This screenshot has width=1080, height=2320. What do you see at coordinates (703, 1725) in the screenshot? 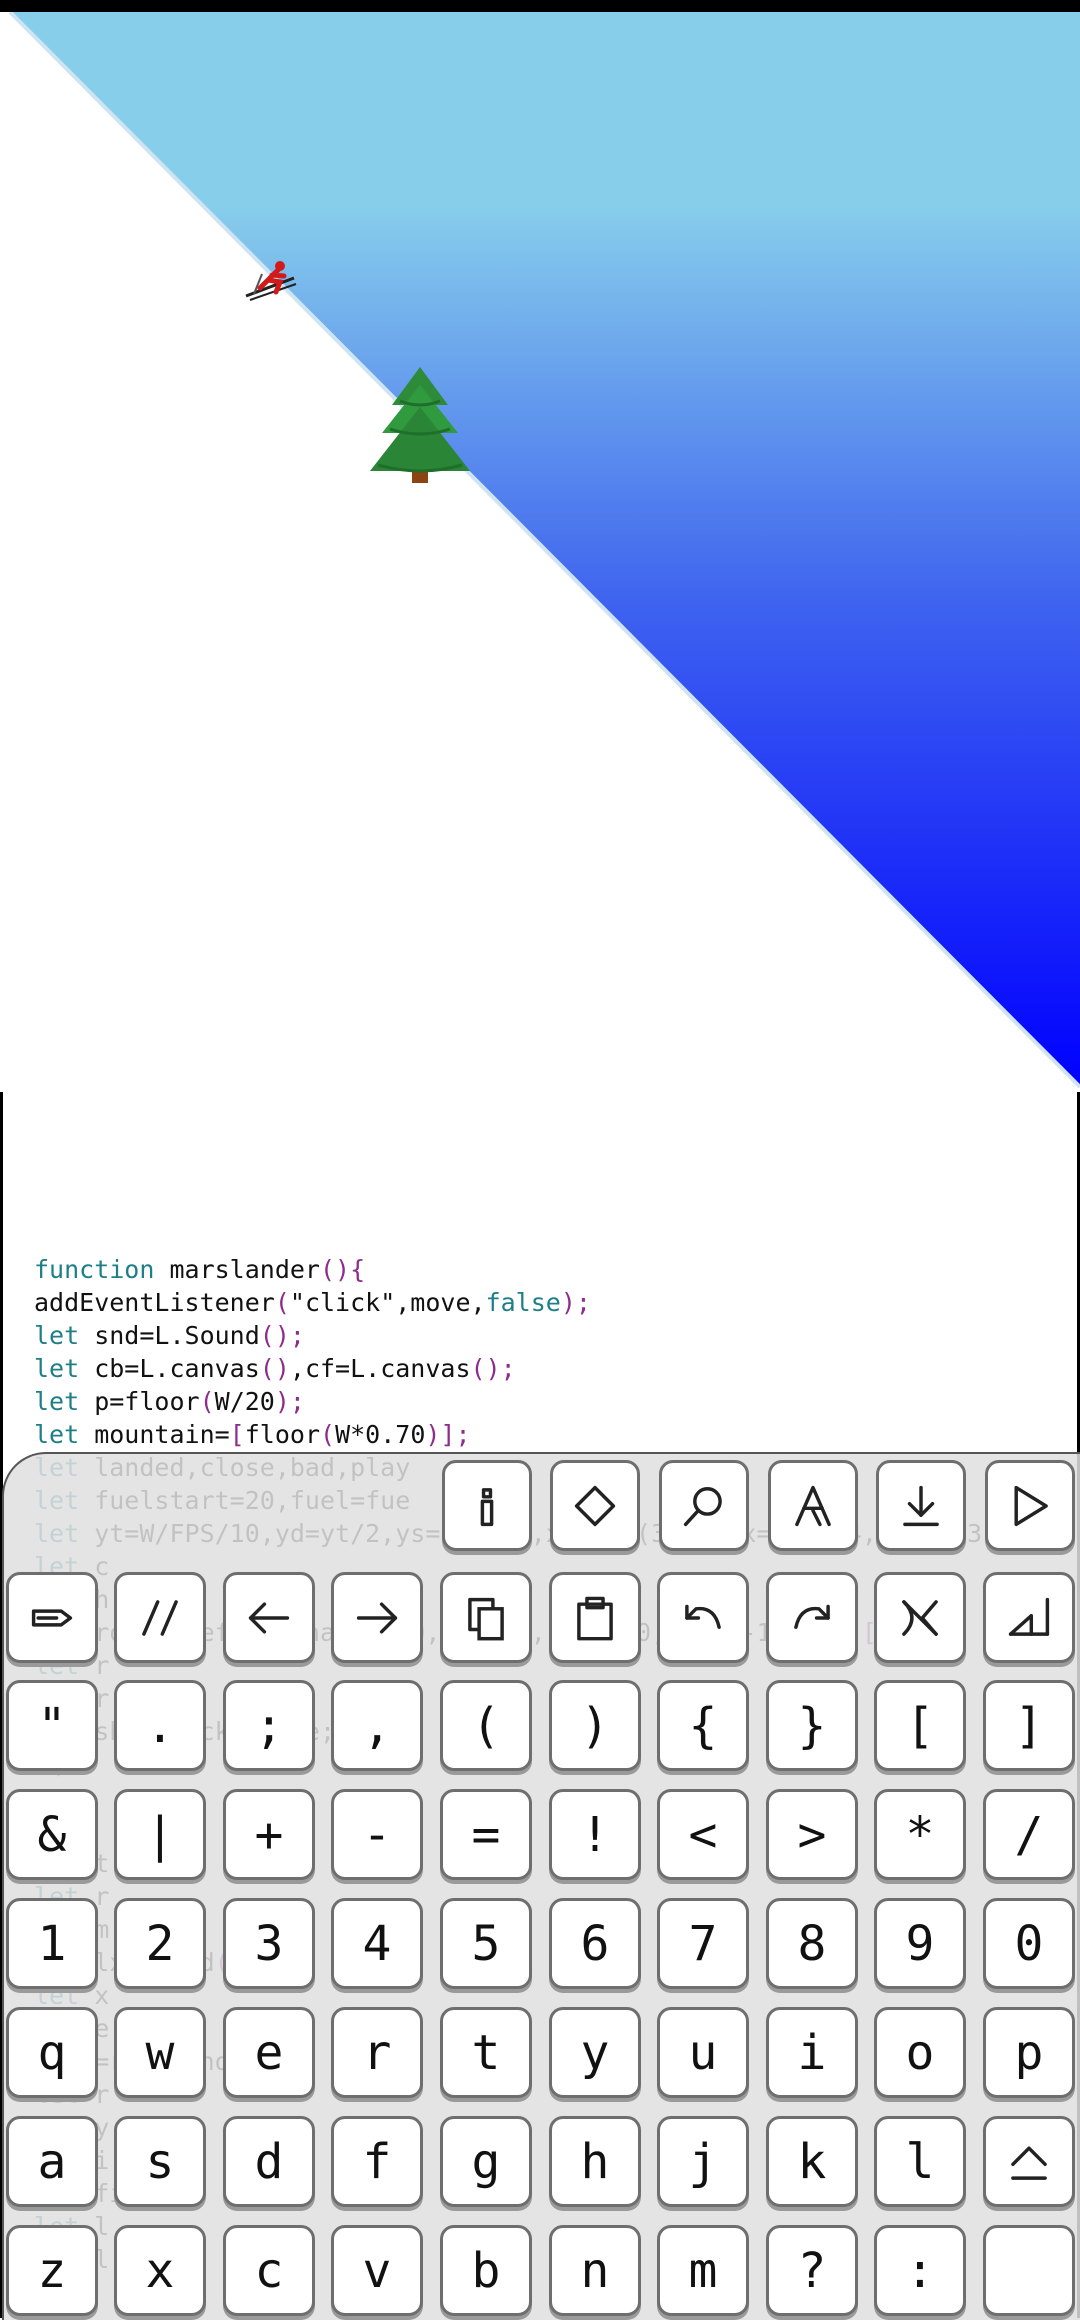
I see `key-{: {` at bounding box center [703, 1725].